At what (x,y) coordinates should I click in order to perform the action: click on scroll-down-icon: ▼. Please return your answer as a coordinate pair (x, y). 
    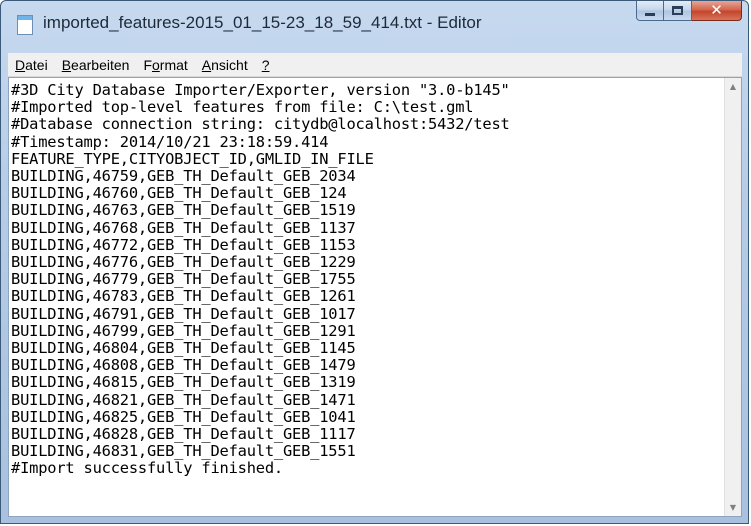
    Looking at the image, I should click on (733, 507).